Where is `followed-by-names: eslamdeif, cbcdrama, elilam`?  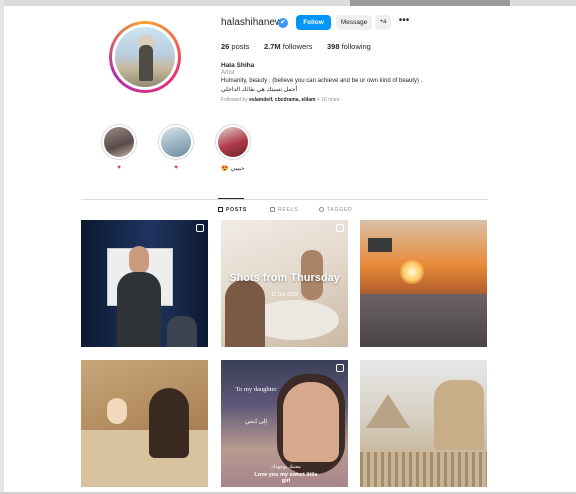
followed-by-names: eslamdeif, cbcdrama, elilam is located at coordinates (282, 100).